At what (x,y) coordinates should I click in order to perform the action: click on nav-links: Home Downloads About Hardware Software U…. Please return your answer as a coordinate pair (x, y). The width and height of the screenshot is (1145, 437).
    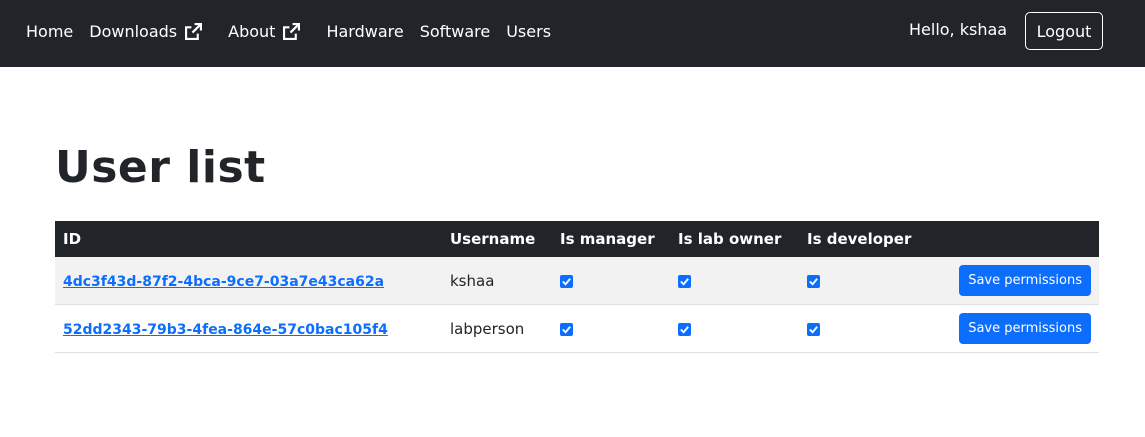
    Looking at the image, I should click on (288, 31).